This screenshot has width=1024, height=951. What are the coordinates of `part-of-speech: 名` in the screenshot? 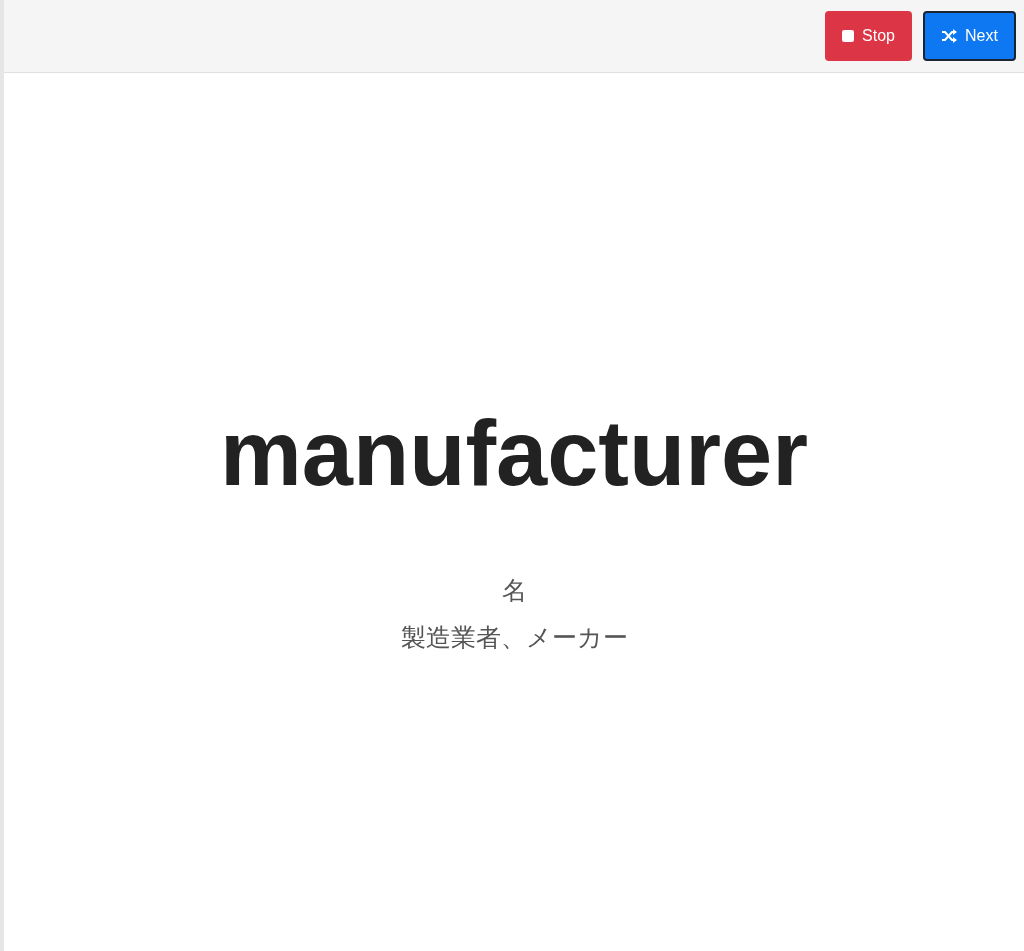 It's located at (514, 591).